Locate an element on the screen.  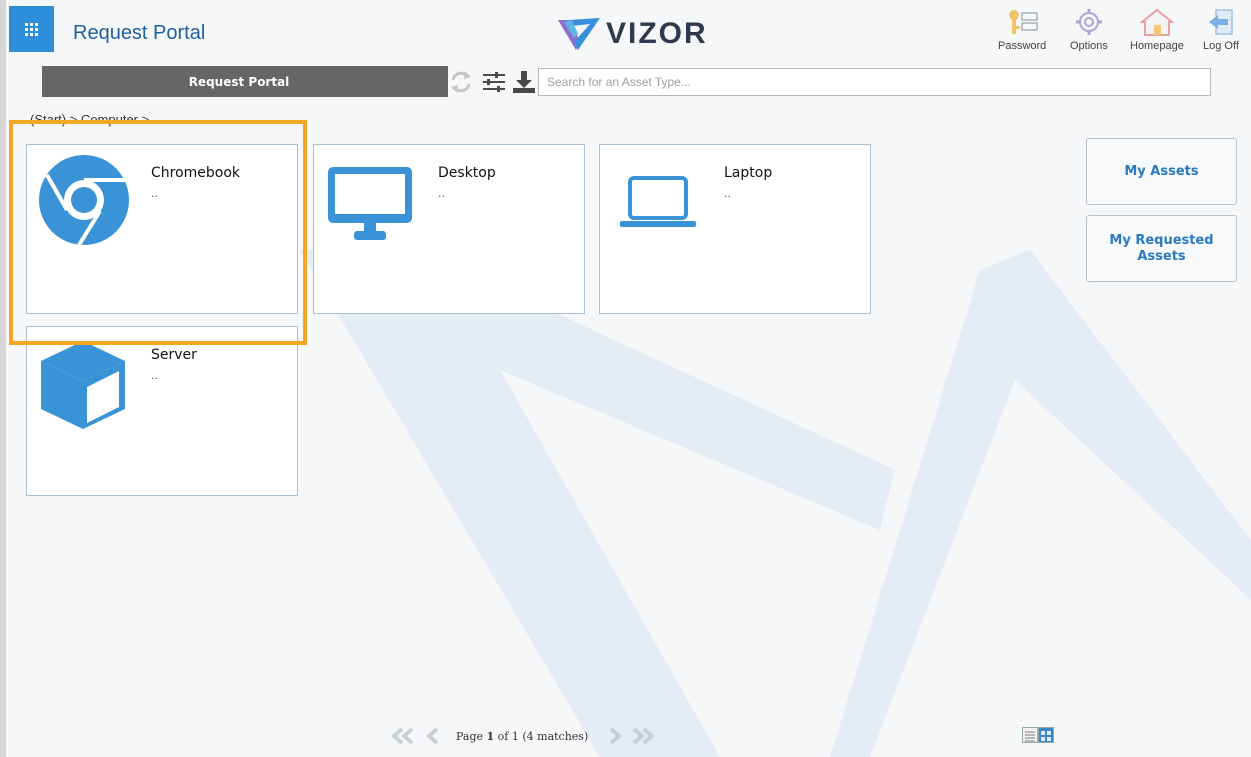
asset-type-search-input is located at coordinates (874, 82).